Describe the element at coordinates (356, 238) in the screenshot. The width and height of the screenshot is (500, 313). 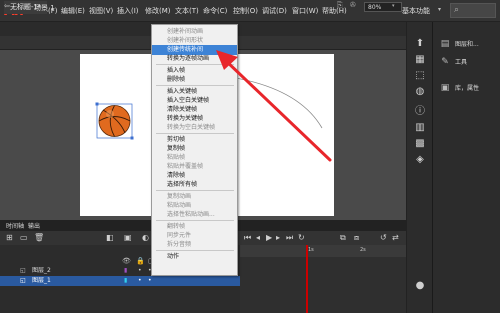
I see `edit-multiple-frames-icon: ⧈` at that location.